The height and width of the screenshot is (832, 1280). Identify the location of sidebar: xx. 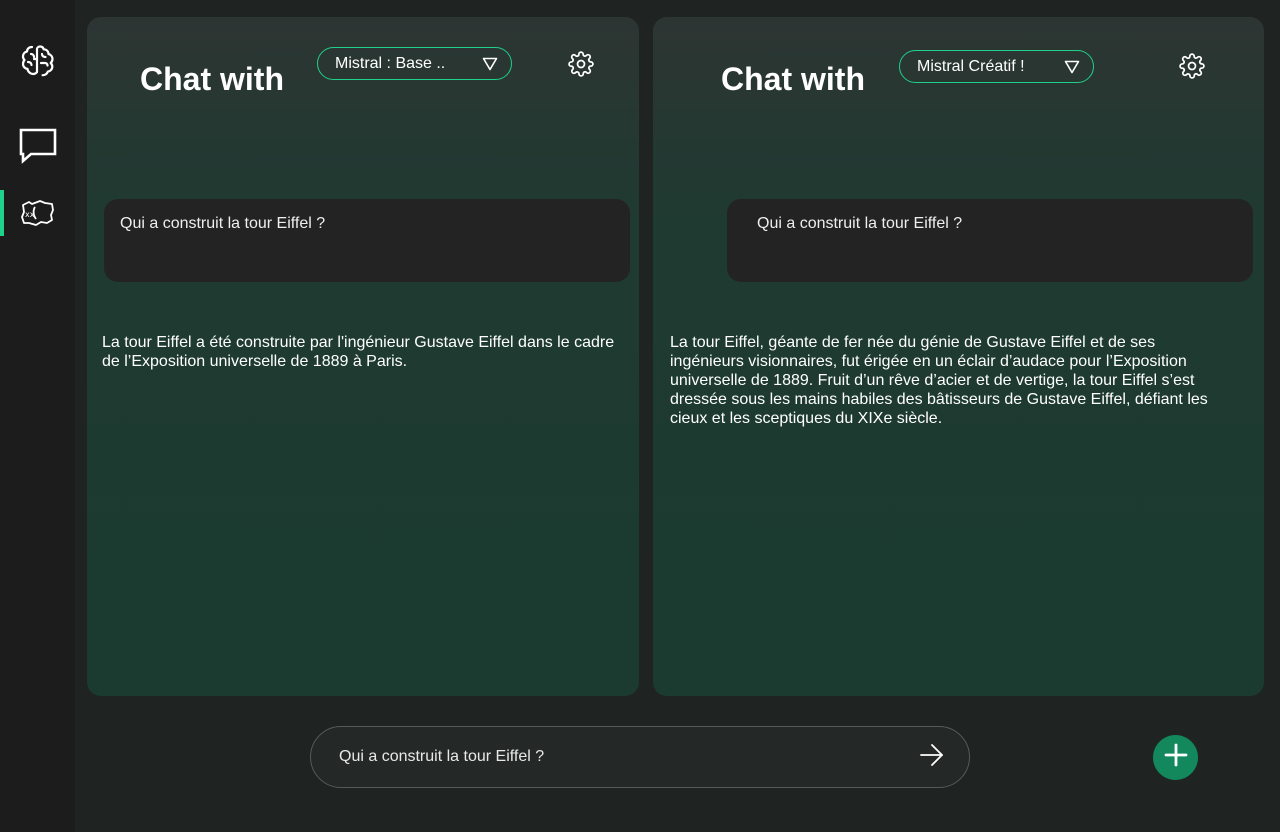
(37, 416).